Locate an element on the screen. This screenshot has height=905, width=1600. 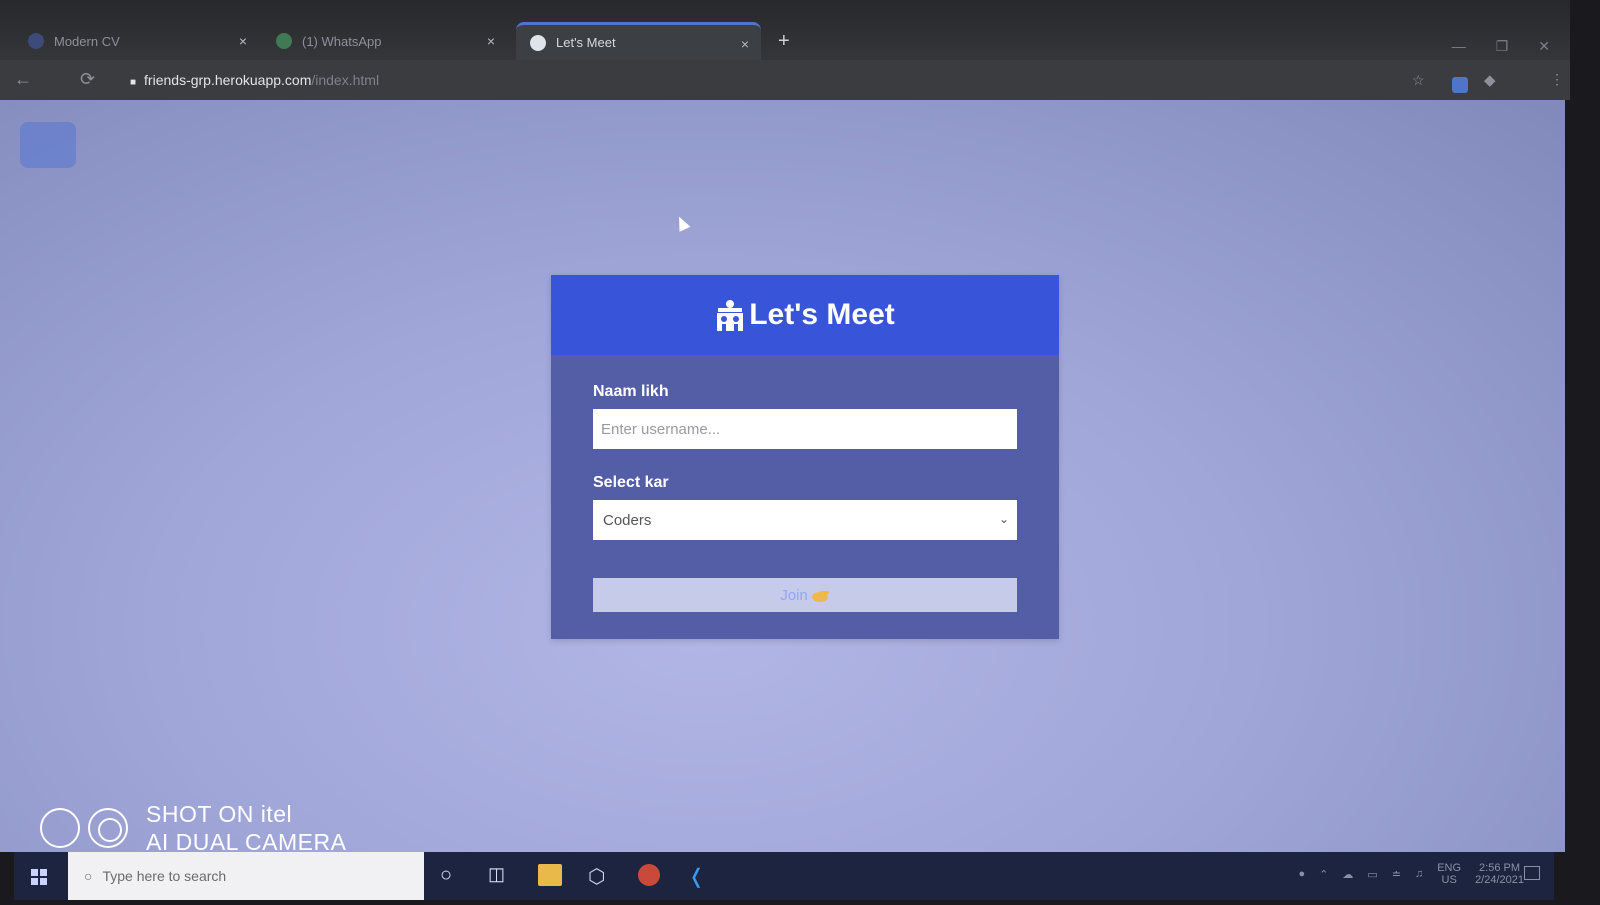
puzzle-icon: ◆ is located at coordinates (1490, 80).